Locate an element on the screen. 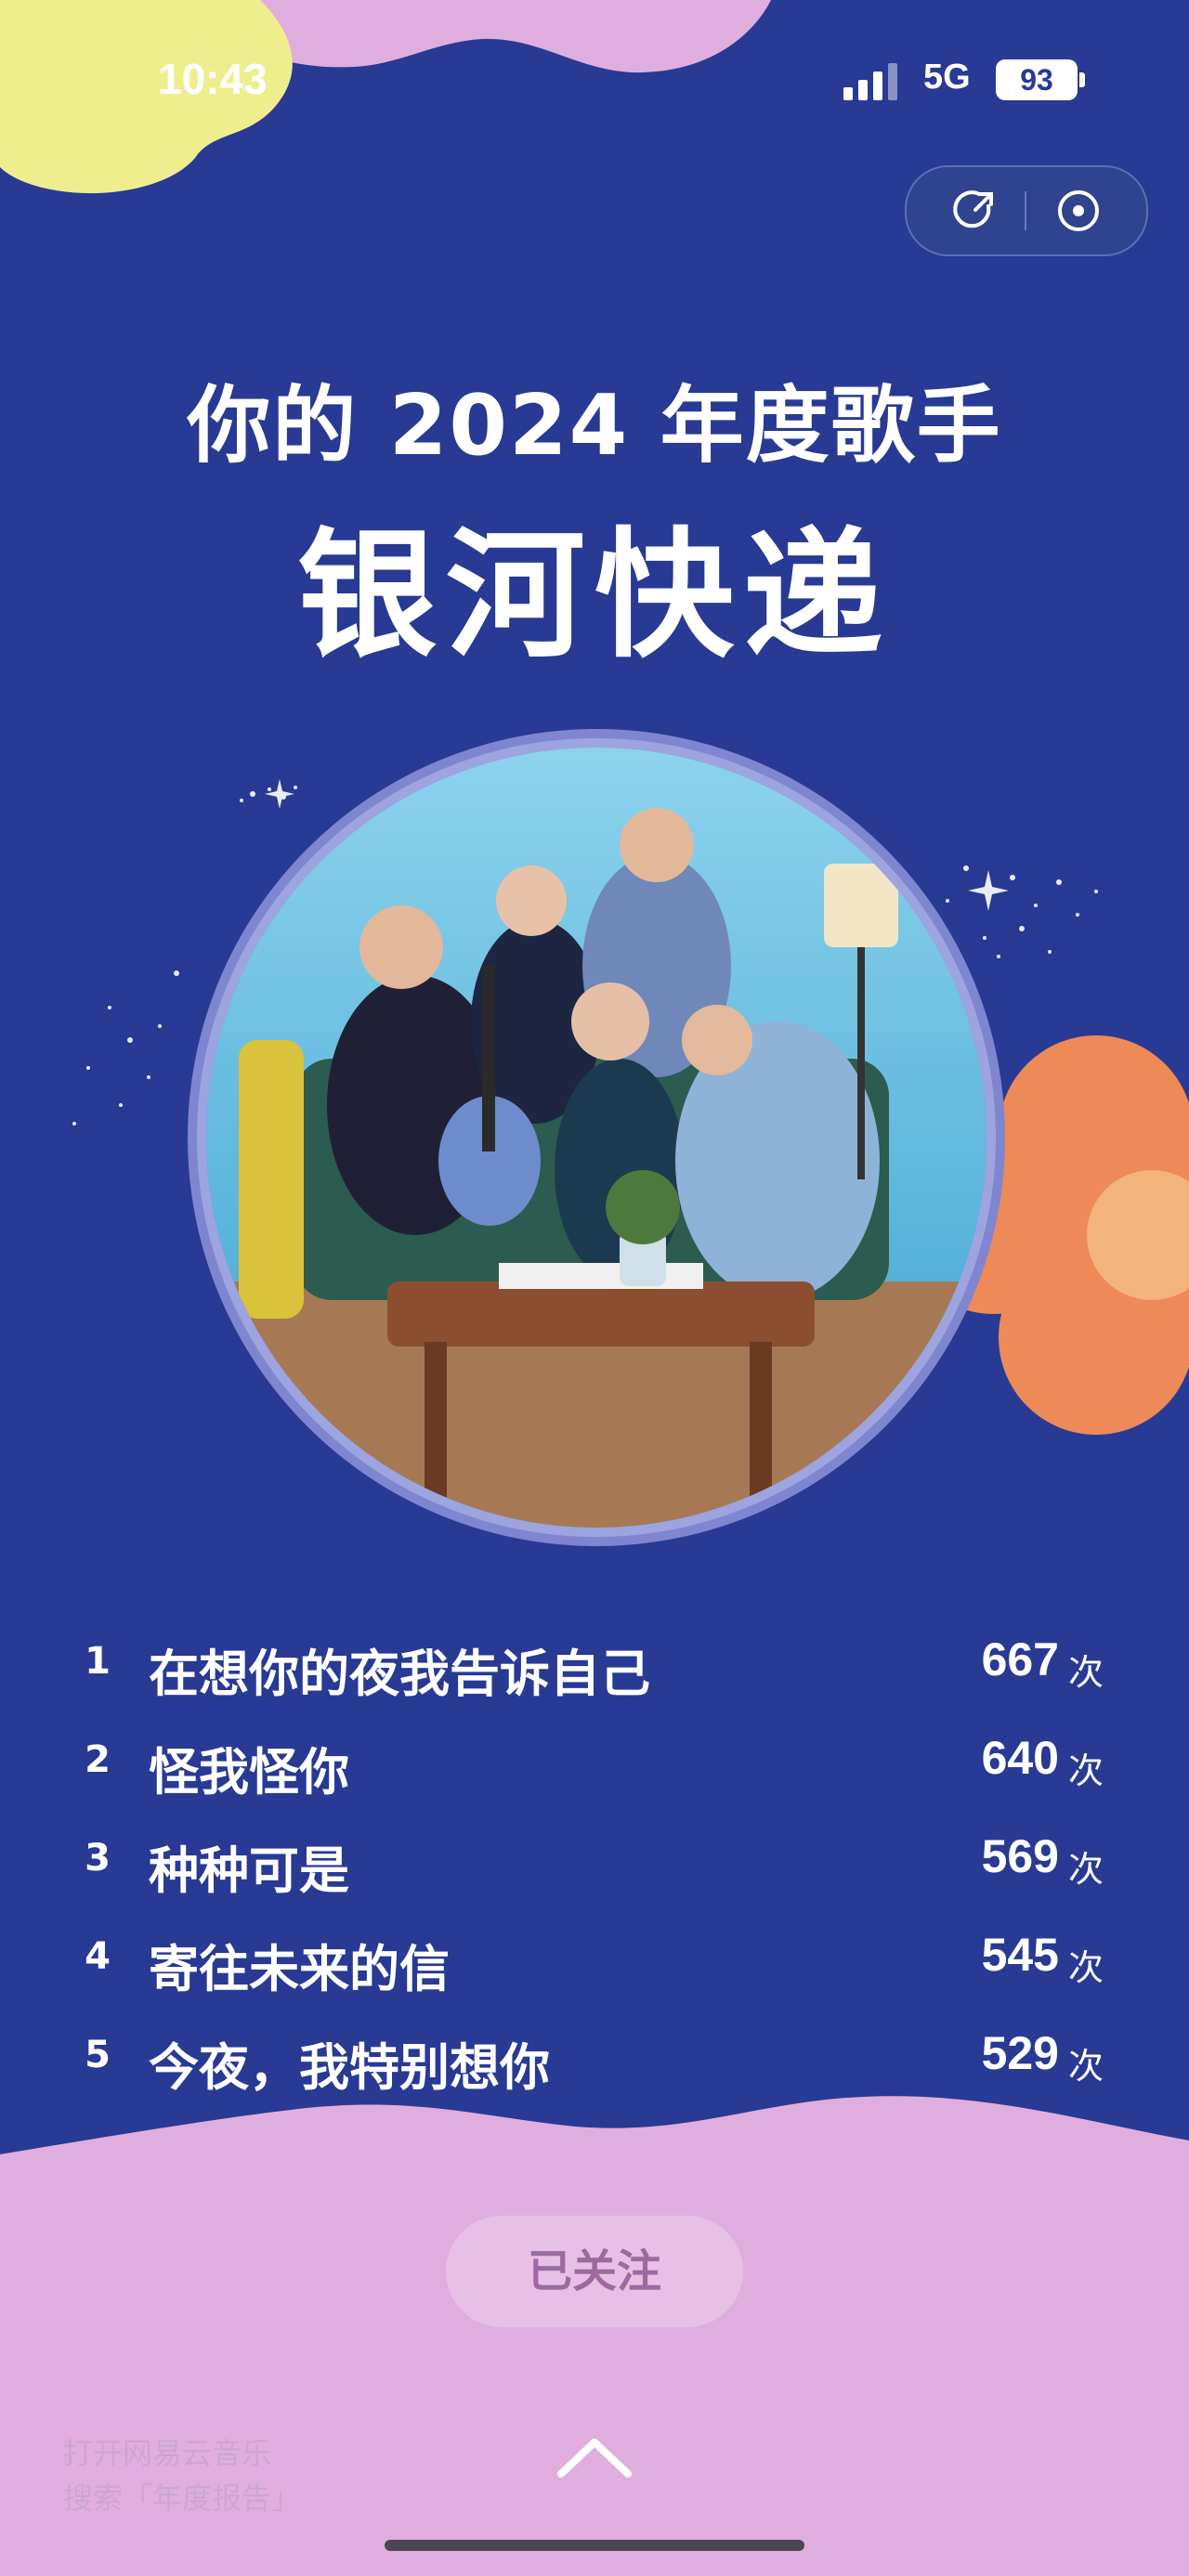 Image resolution: width=1189 pixels, height=2576 pixels. song-row: 3 种种可是 569 次 is located at coordinates (599, 1878).